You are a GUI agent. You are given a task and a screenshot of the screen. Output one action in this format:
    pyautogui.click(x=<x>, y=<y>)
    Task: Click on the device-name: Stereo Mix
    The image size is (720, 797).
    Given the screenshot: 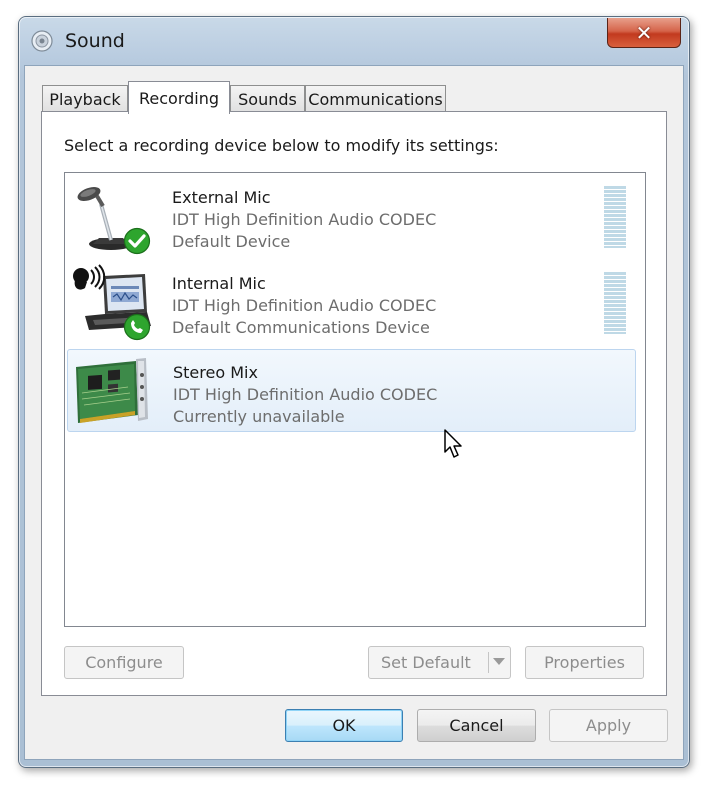 What is the action you would take?
    pyautogui.click(x=215, y=372)
    